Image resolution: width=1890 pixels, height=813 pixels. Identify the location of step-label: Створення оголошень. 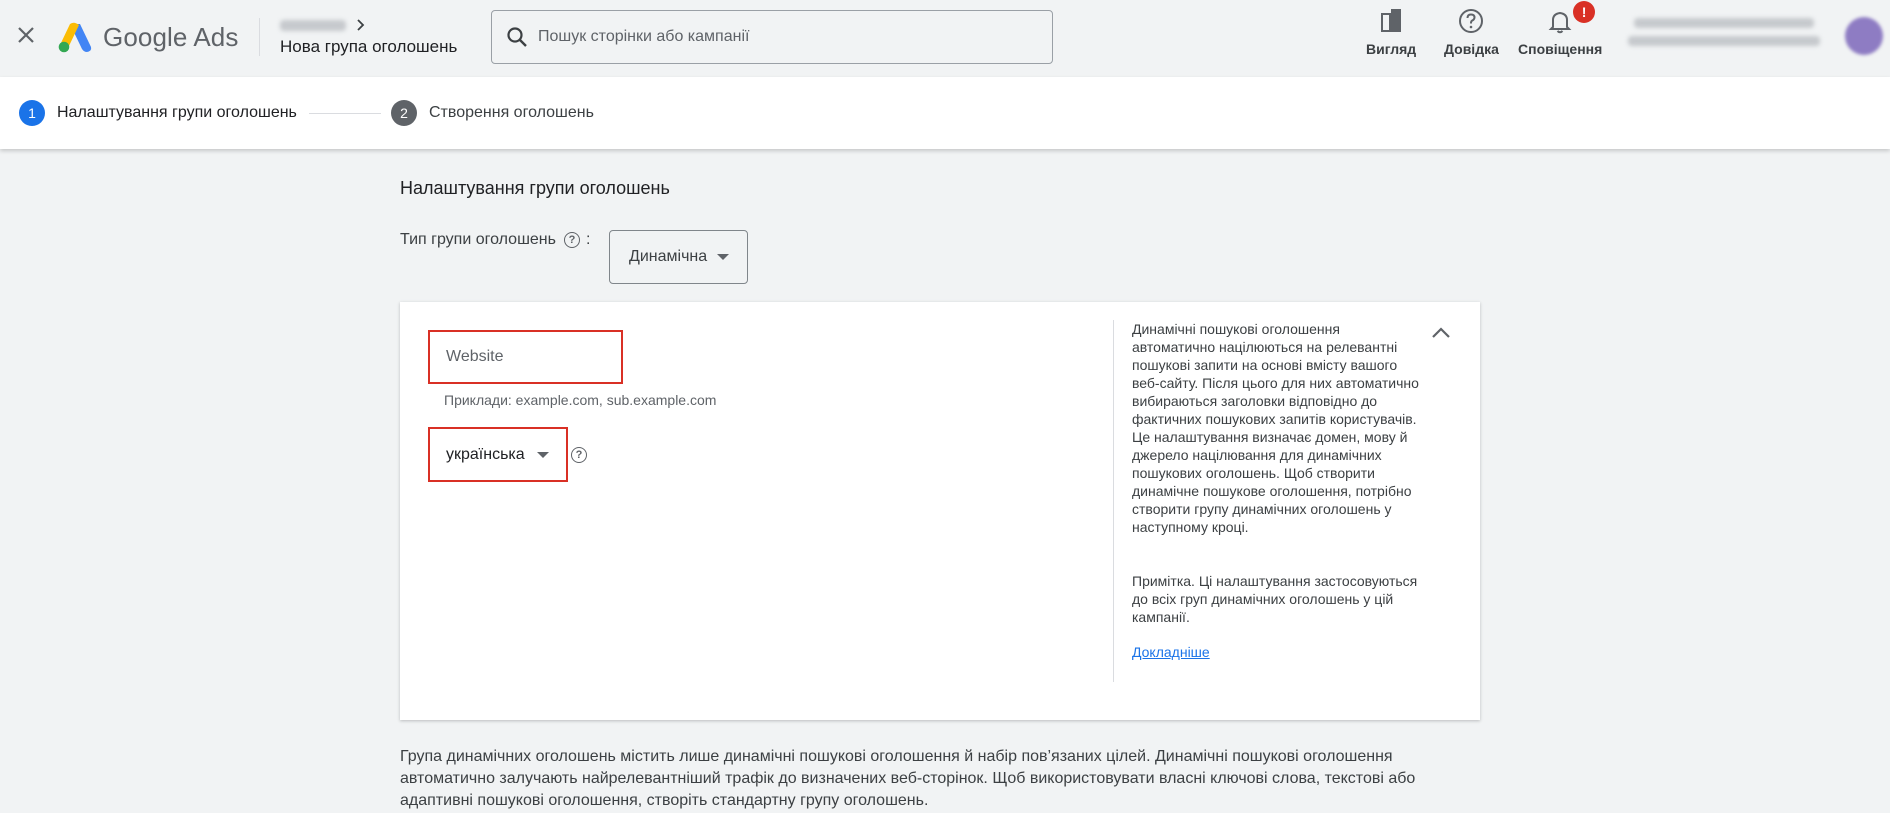
(511, 112).